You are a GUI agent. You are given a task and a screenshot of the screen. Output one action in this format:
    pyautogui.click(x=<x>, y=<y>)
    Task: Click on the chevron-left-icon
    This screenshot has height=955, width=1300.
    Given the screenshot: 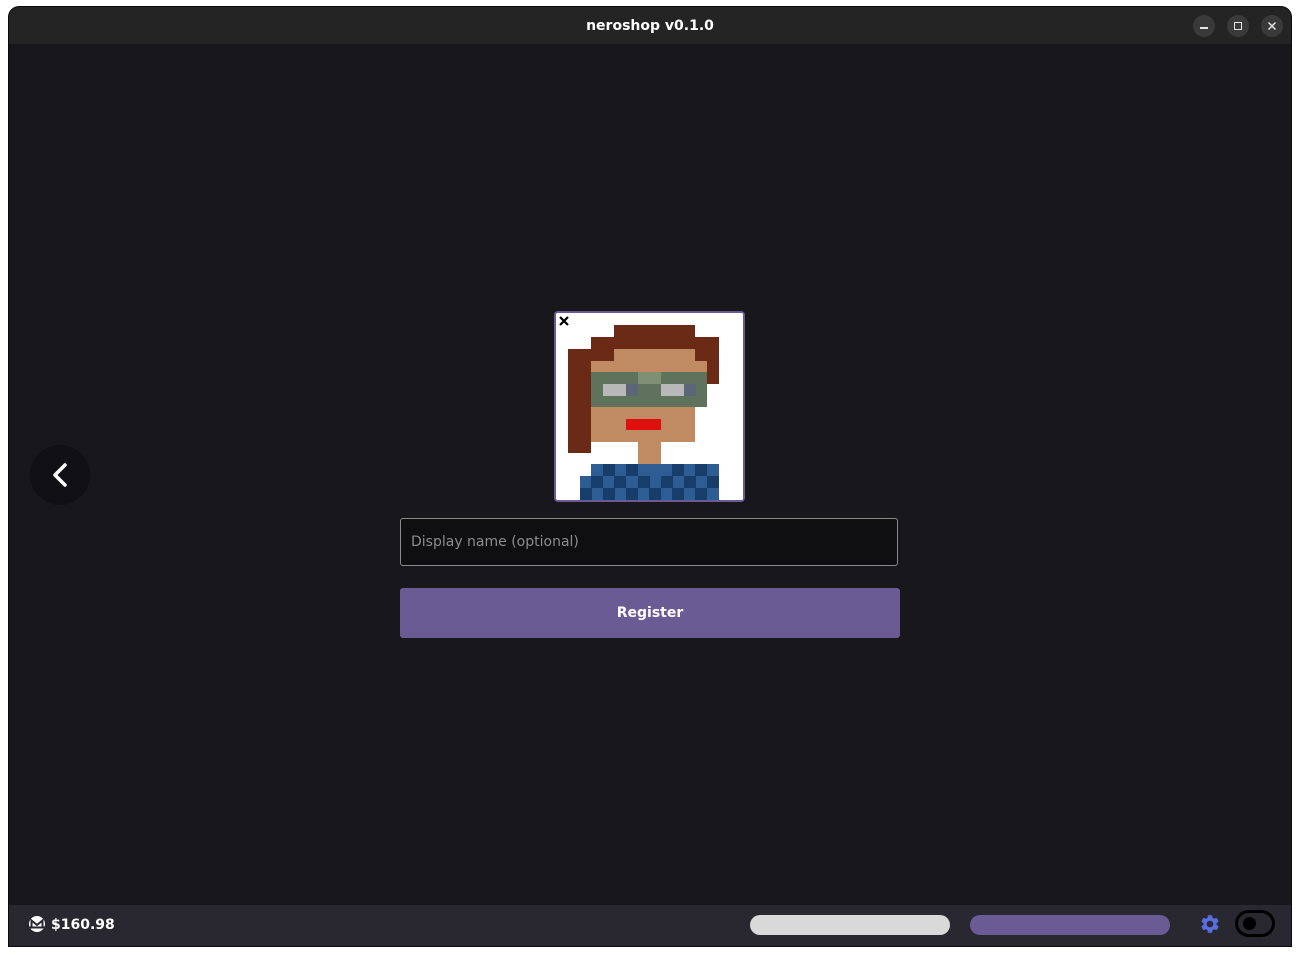 What is the action you would take?
    pyautogui.click(x=60, y=475)
    